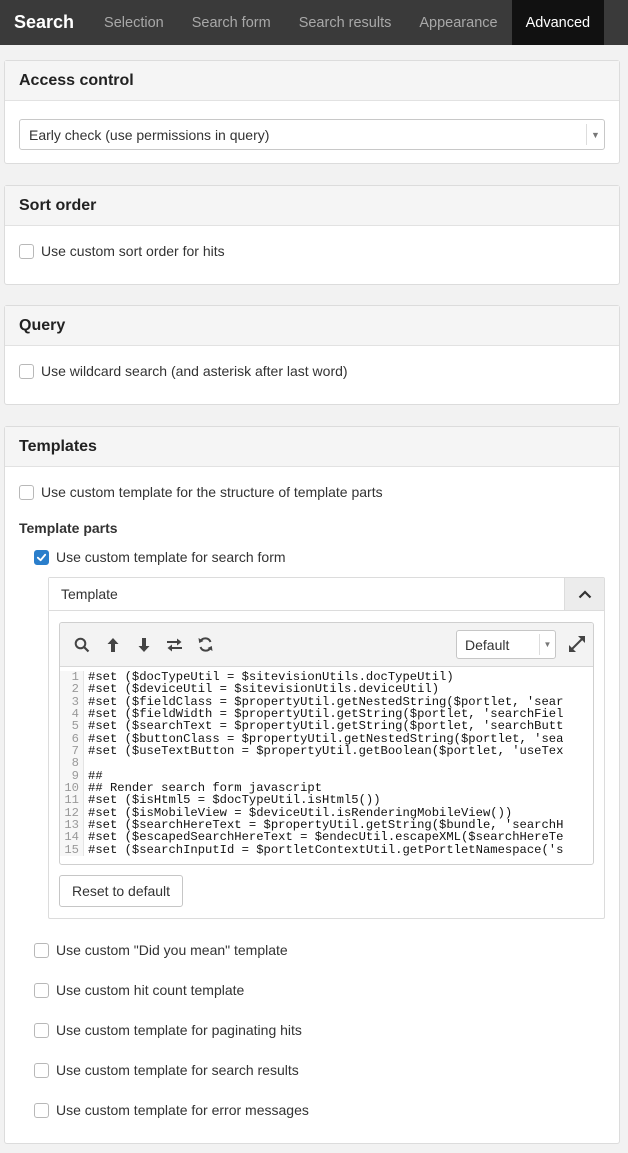 The width and height of the screenshot is (628, 1153). I want to click on search-form-template-checkbox-row: Use custom template for search form, so click(160, 557).